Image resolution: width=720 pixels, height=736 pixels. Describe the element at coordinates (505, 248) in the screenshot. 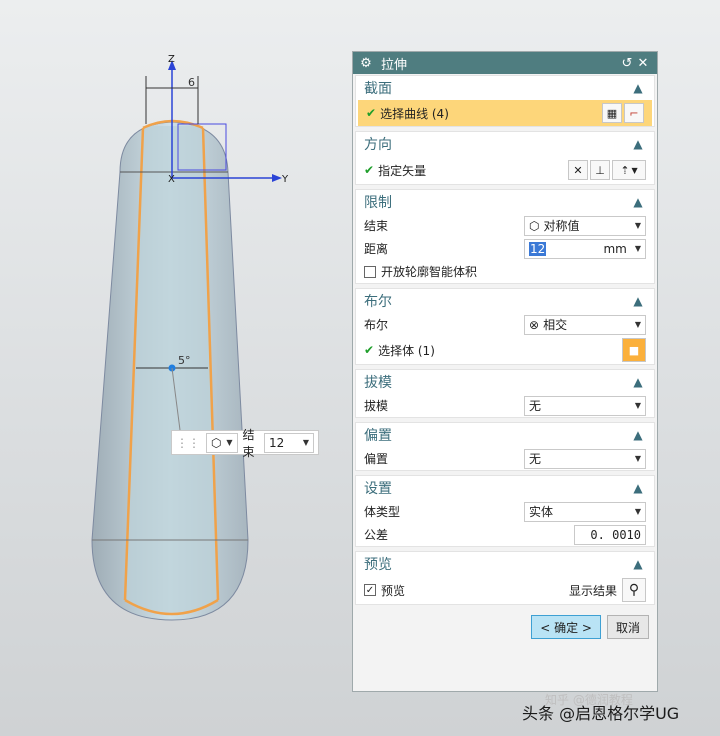

I see `distance-row: 距离 12 mm ▼` at that location.